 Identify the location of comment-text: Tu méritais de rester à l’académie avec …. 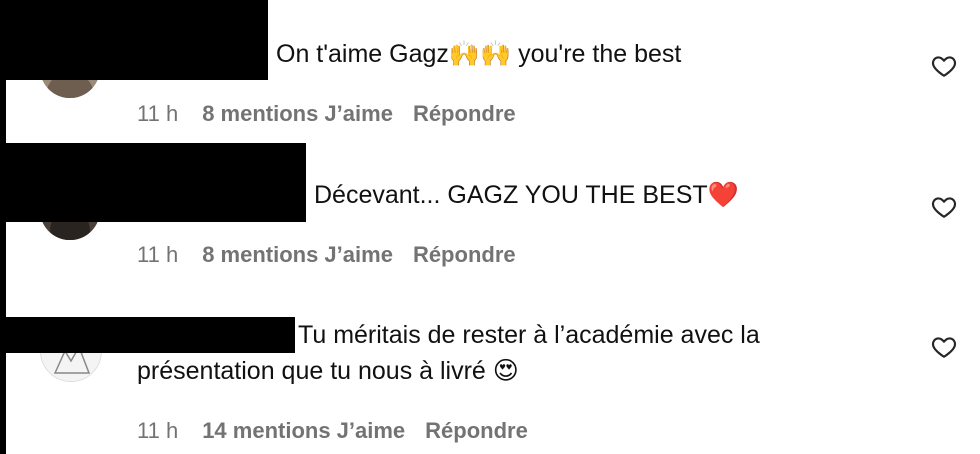
(529, 335).